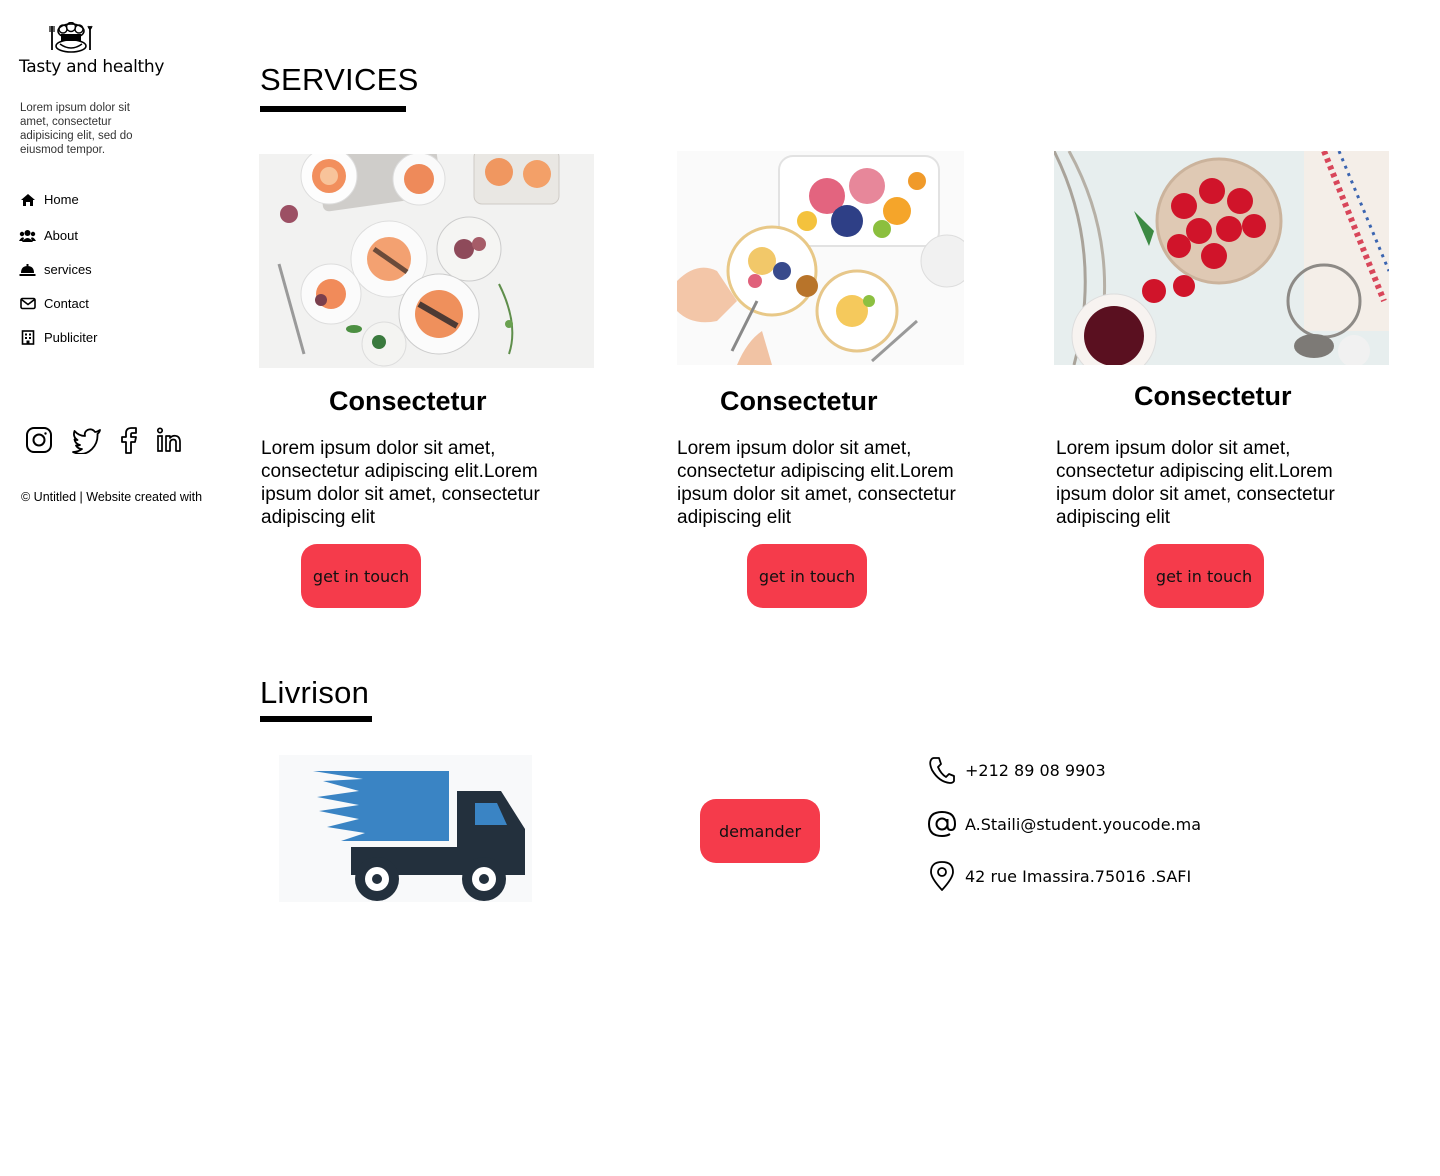 The image size is (1440, 1176). Describe the element at coordinates (27, 235) in the screenshot. I see `users-icon` at that location.